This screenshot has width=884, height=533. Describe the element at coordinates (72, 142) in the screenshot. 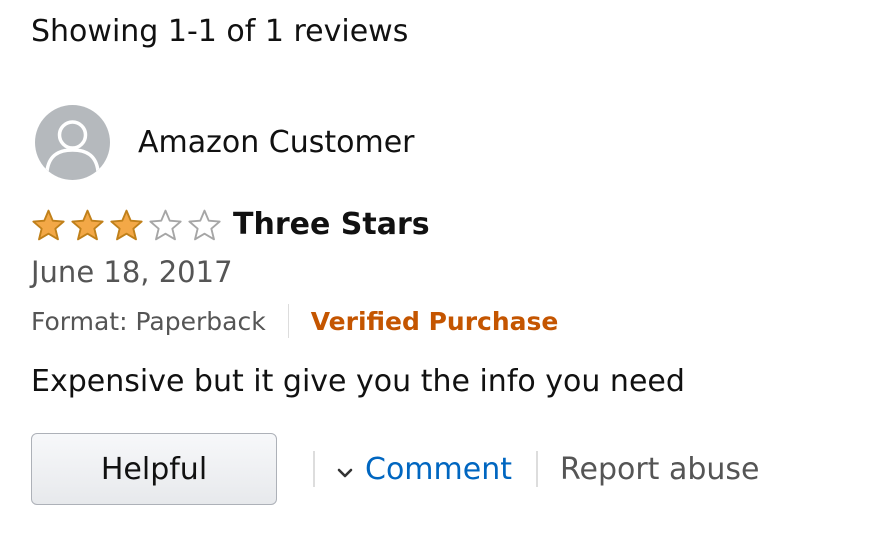

I see `default-user-avatar-icon` at that location.